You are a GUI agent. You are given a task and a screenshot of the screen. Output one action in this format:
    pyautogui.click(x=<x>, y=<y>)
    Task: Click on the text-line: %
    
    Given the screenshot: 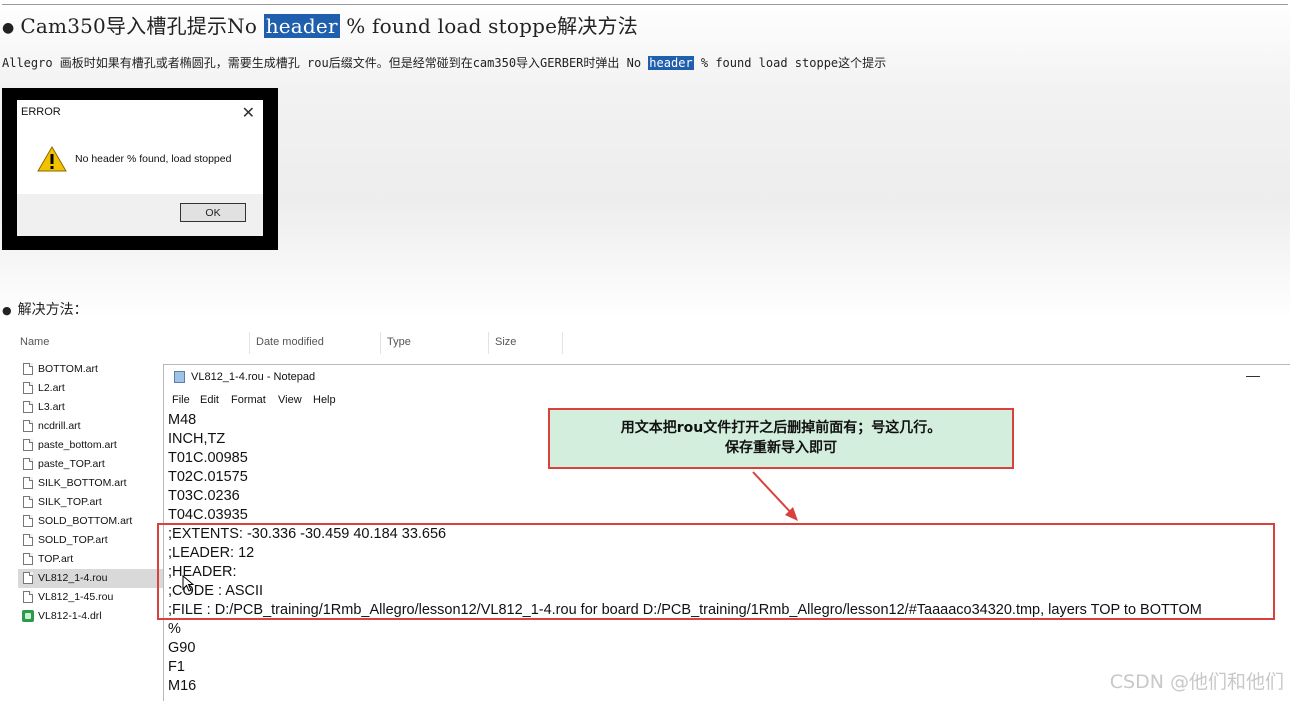 What is the action you would take?
    pyautogui.click(x=174, y=629)
    